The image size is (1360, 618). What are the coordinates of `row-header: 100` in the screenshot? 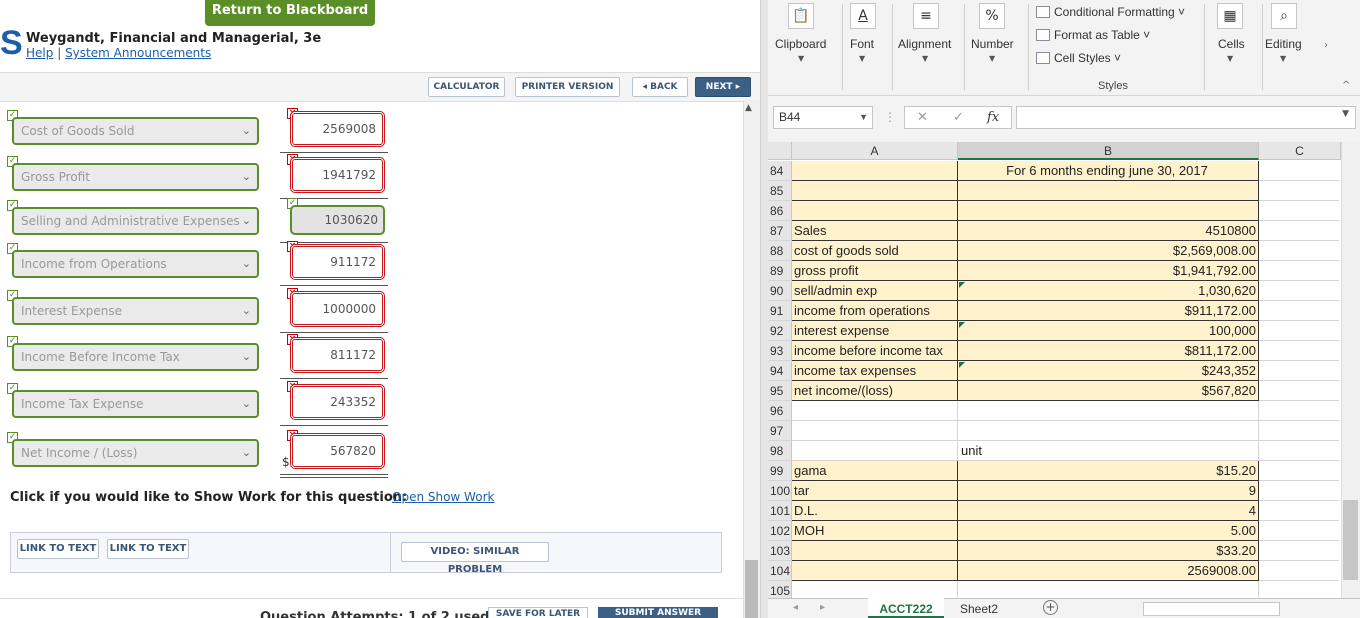 It's located at (780, 491).